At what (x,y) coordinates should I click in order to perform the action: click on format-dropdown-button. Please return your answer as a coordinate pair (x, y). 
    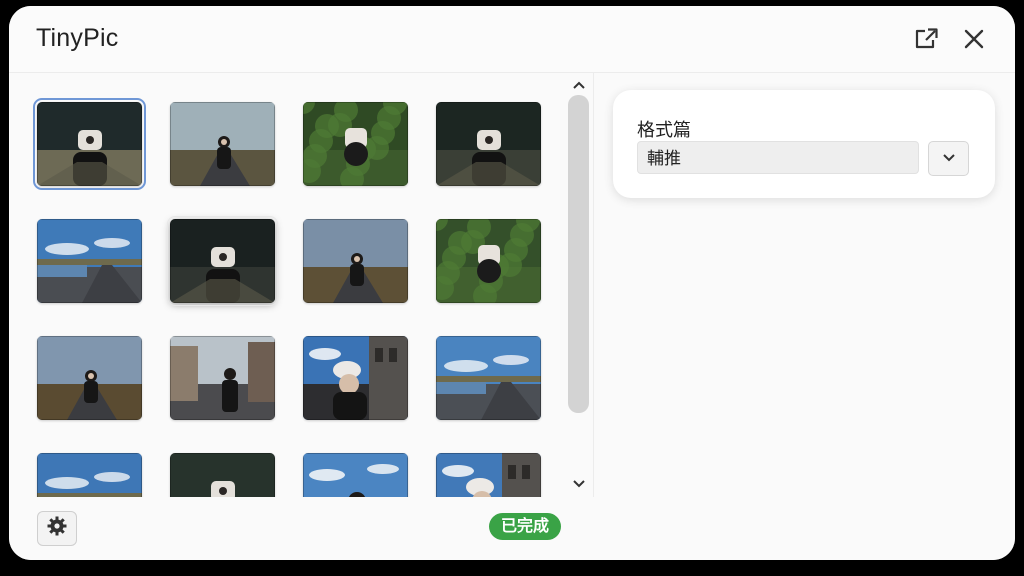
    Looking at the image, I should click on (948, 158).